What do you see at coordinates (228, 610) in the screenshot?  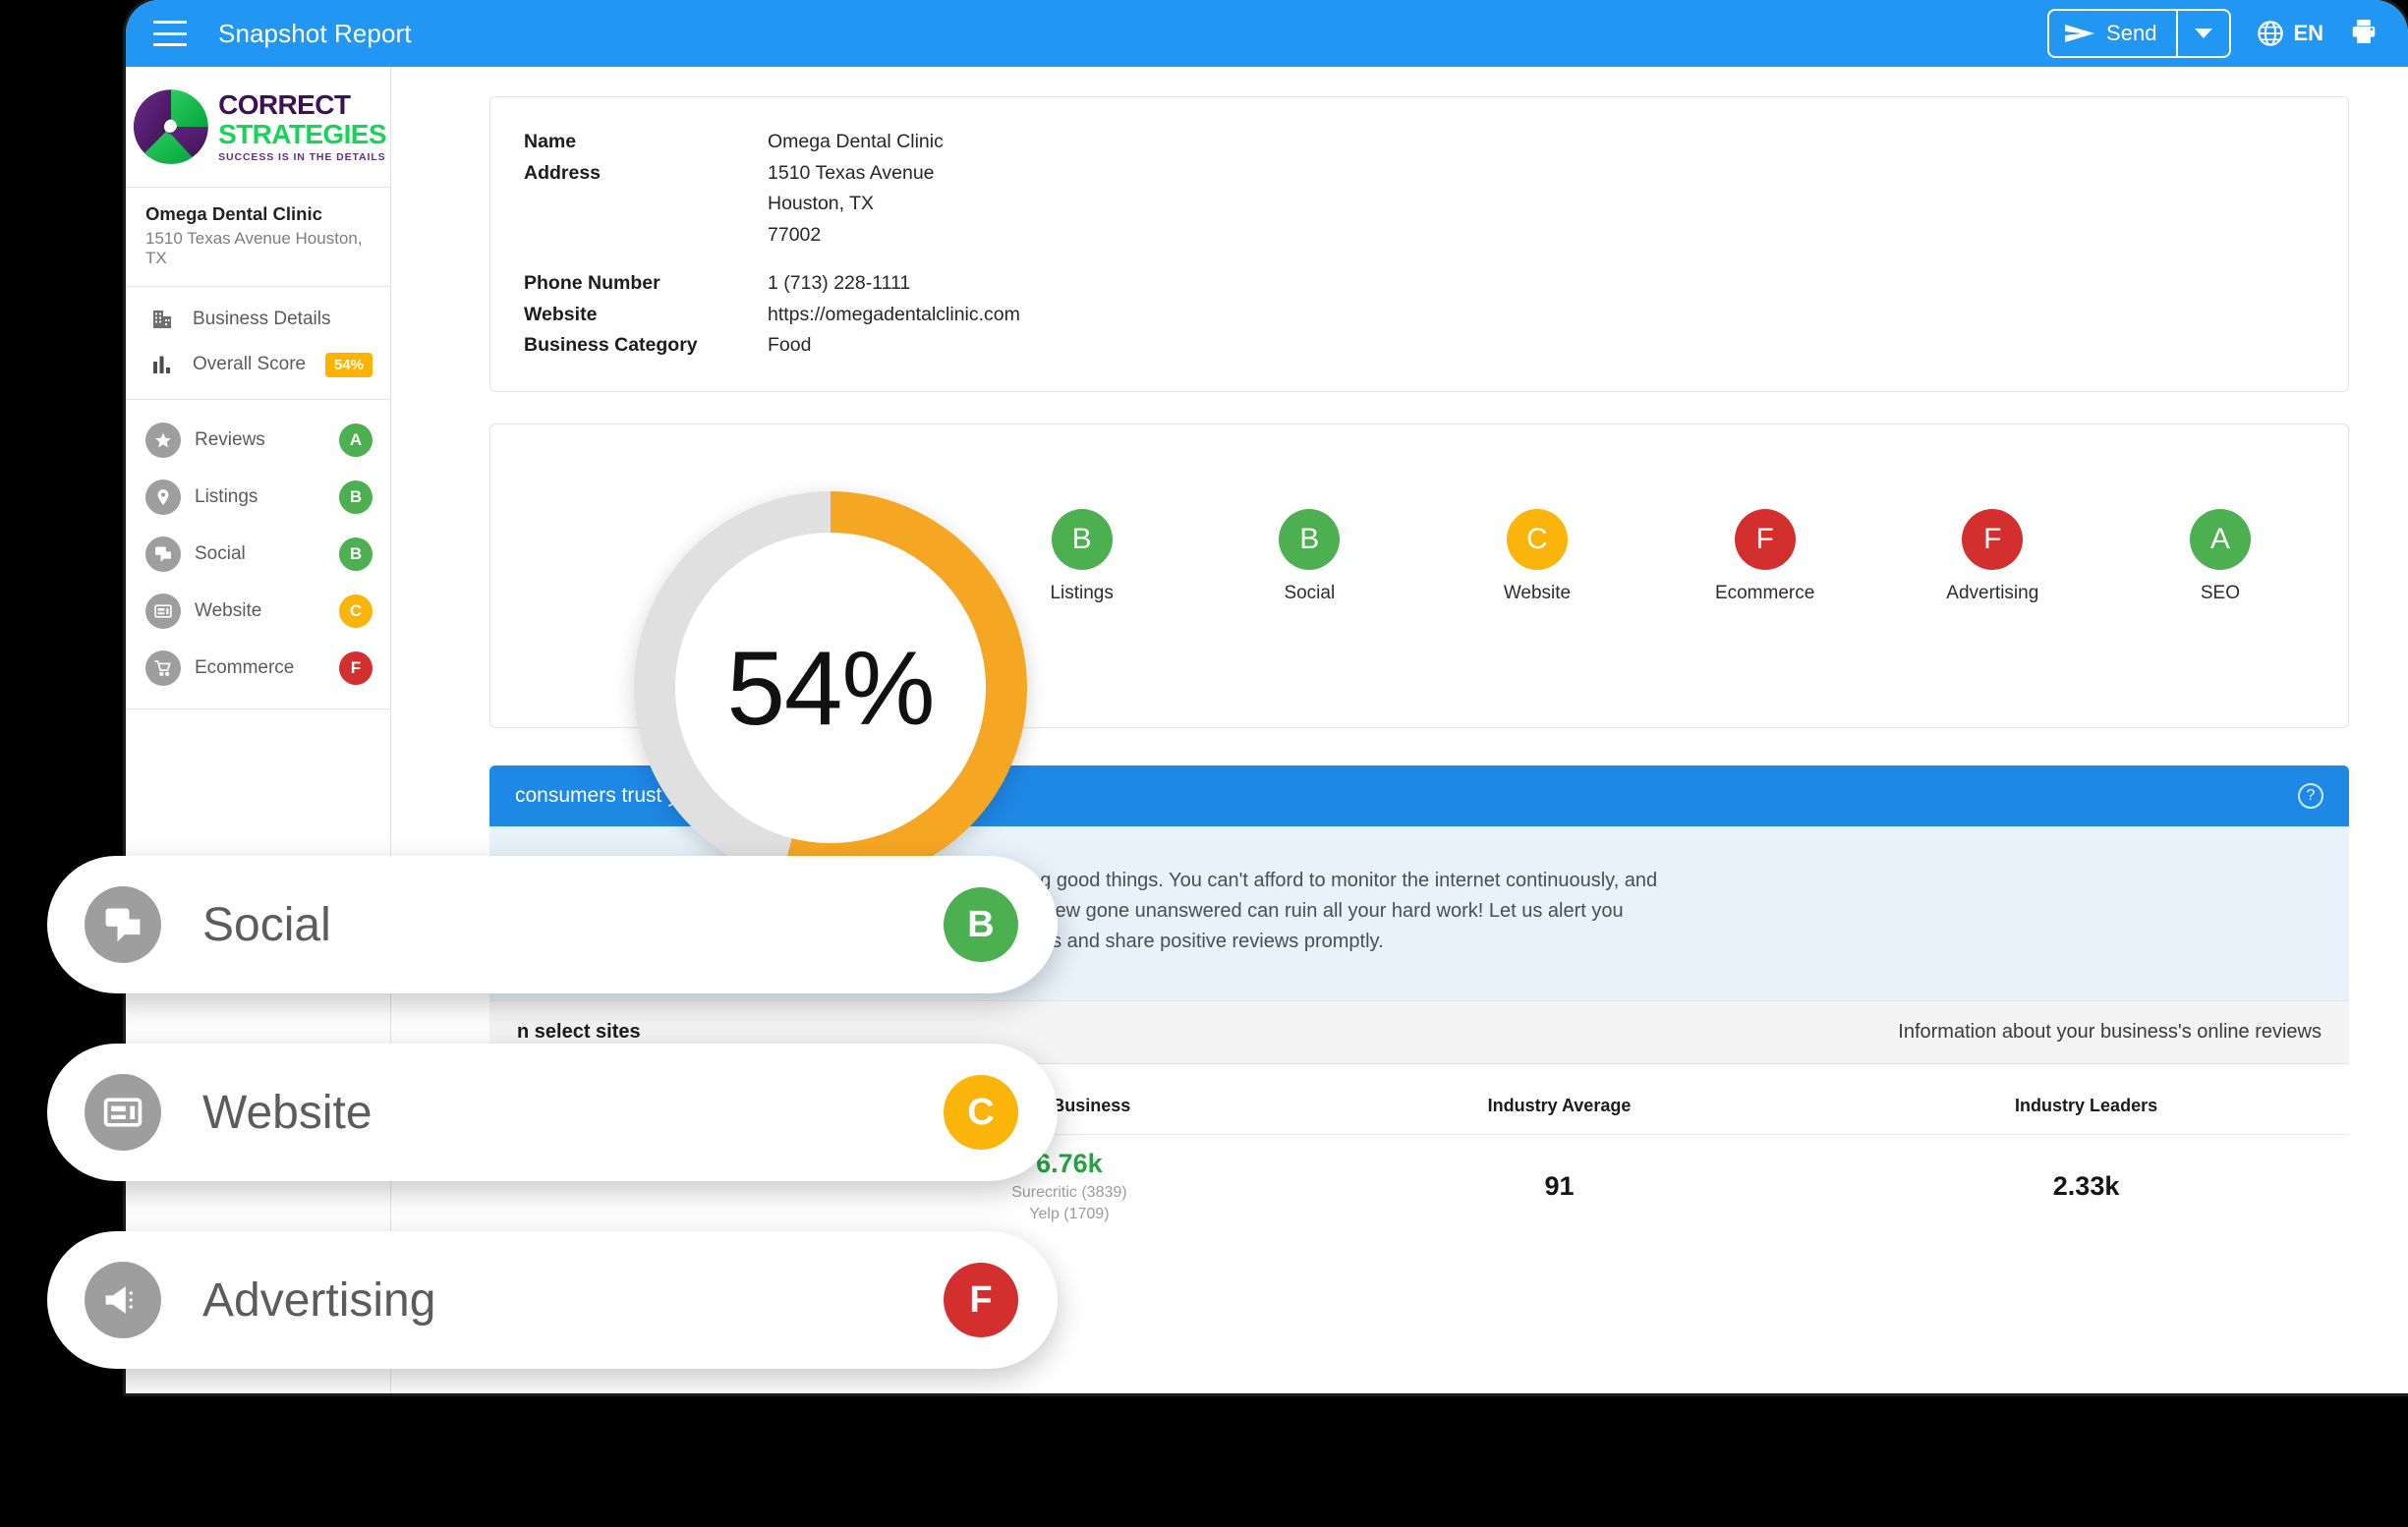 I see `sidebar-item-label: Website` at bounding box center [228, 610].